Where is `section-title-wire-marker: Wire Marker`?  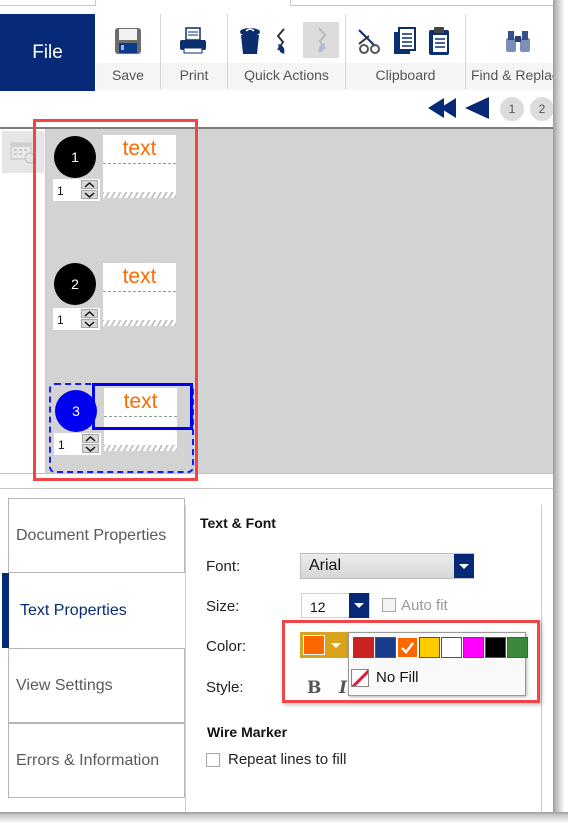 section-title-wire-marker: Wire Marker is located at coordinates (247, 732).